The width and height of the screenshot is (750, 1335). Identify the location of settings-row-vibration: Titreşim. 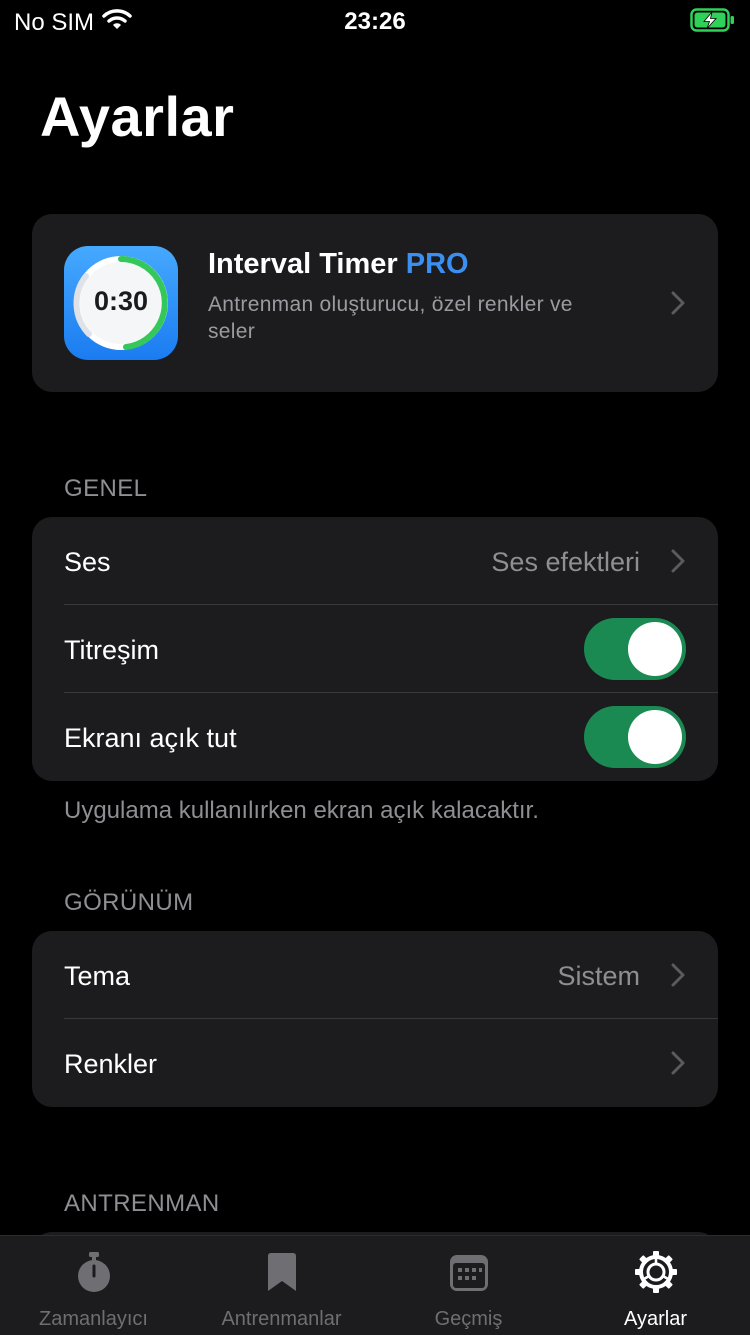
(375, 649).